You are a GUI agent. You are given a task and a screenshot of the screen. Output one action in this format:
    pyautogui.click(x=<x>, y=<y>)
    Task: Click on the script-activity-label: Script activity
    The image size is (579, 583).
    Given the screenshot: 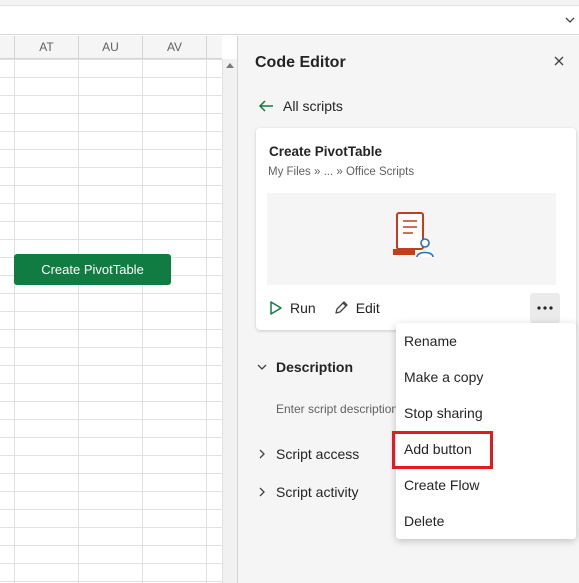 What is the action you would take?
    pyautogui.click(x=317, y=492)
    